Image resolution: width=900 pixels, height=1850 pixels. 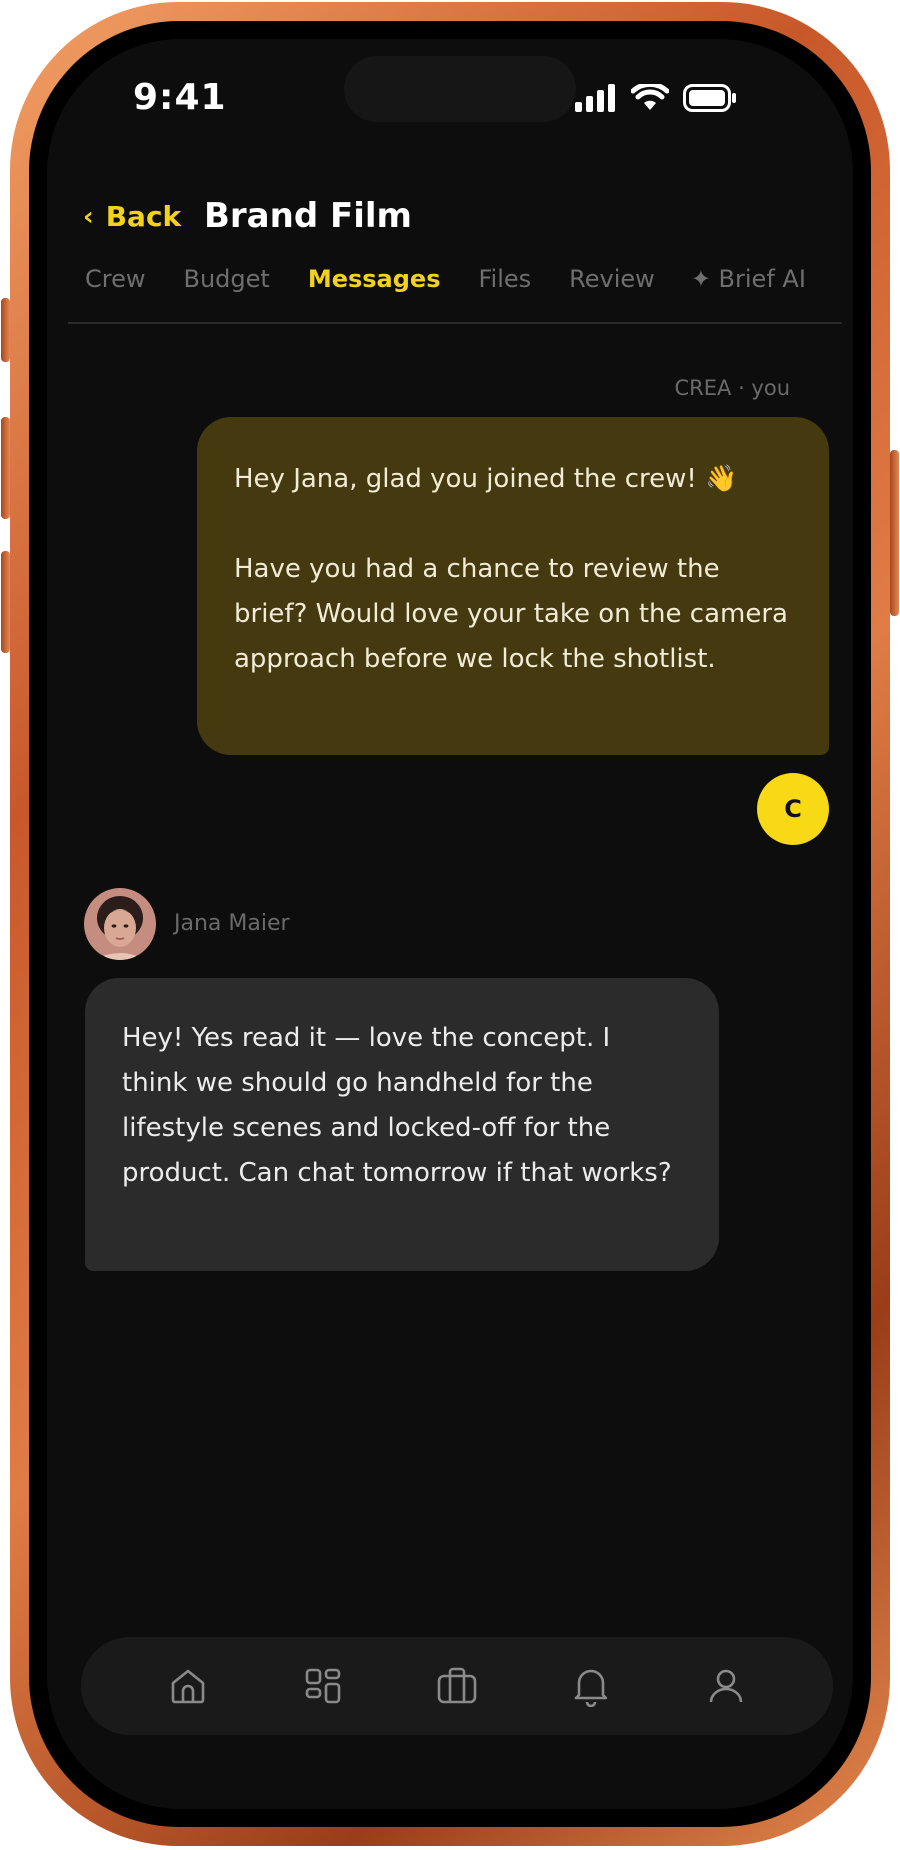 I want to click on nav-jobs, so click(x=457, y=1686).